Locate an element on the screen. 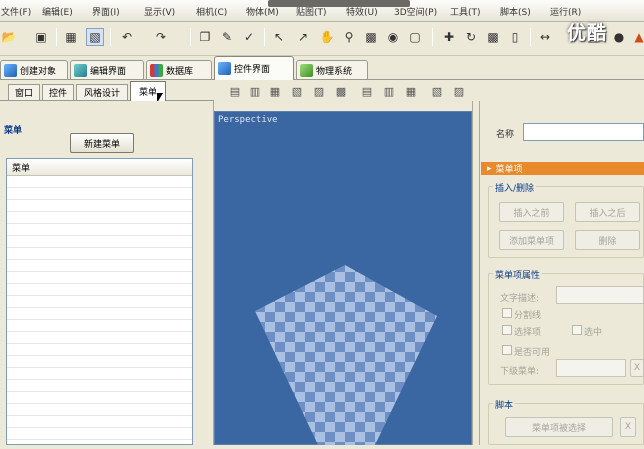 This screenshot has height=449, width=644. enabled-label: 是否可用 is located at coordinates (532, 353).